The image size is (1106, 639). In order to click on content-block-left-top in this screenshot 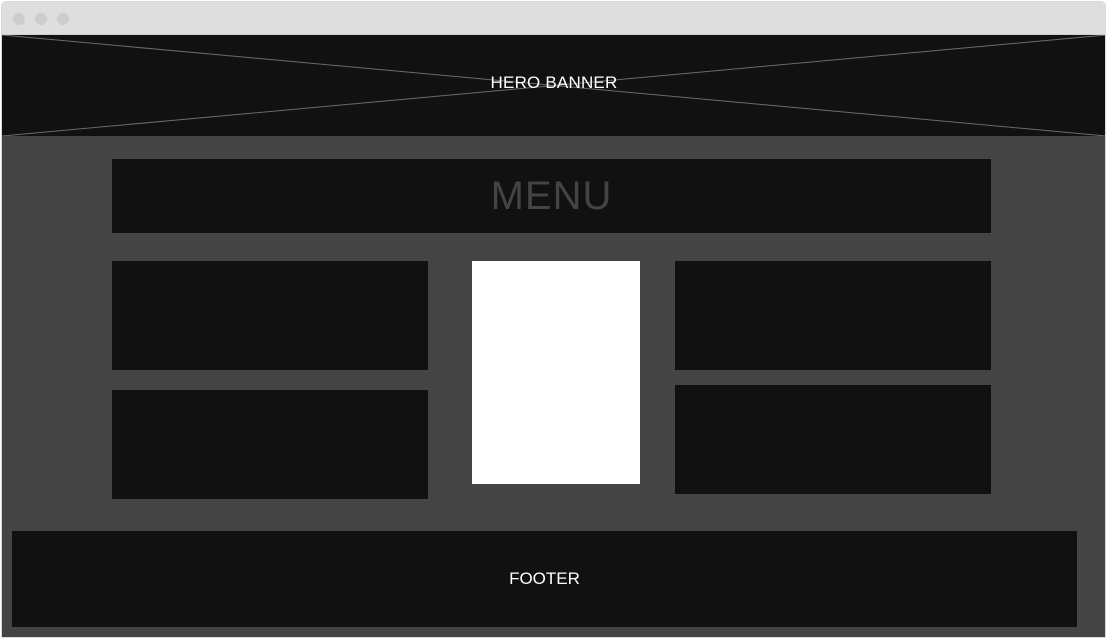, I will do `click(270, 315)`.